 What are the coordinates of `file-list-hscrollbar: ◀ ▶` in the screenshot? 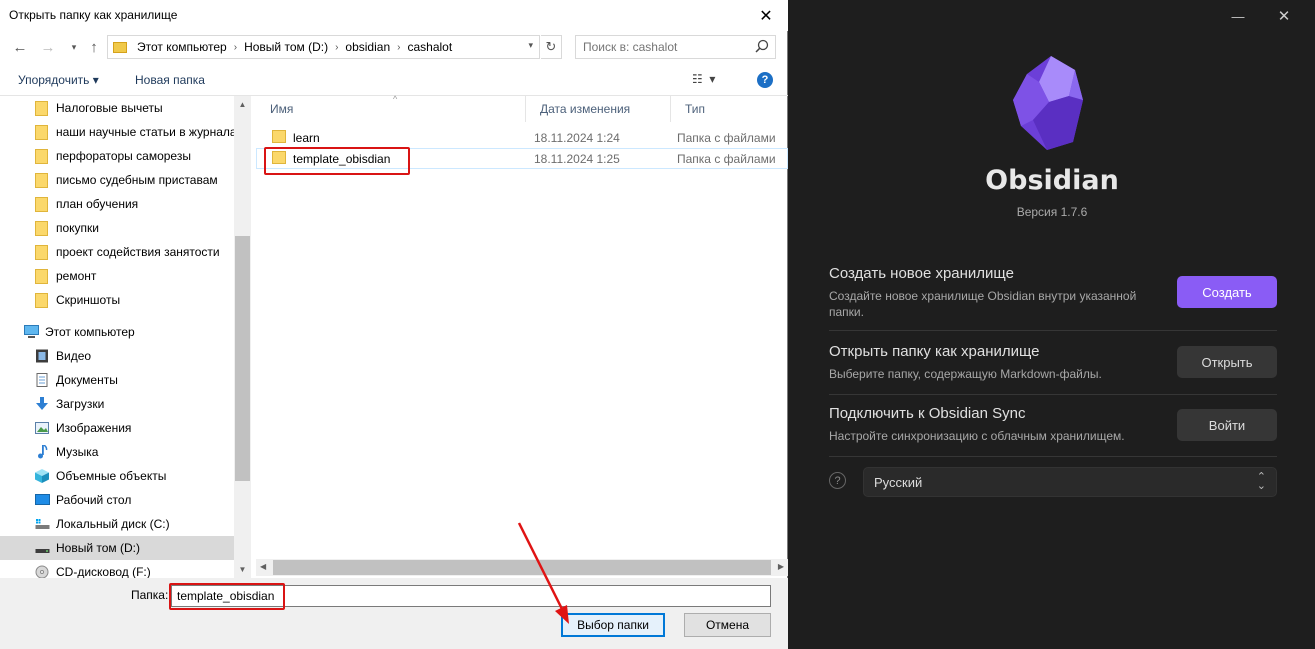 It's located at (522, 567).